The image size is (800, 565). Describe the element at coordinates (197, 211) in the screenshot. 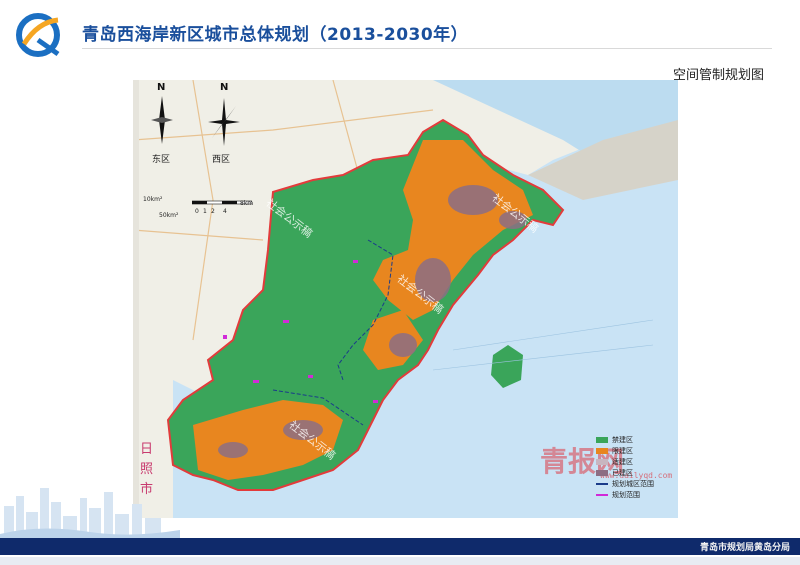

I see `scale-tick: 0` at that location.